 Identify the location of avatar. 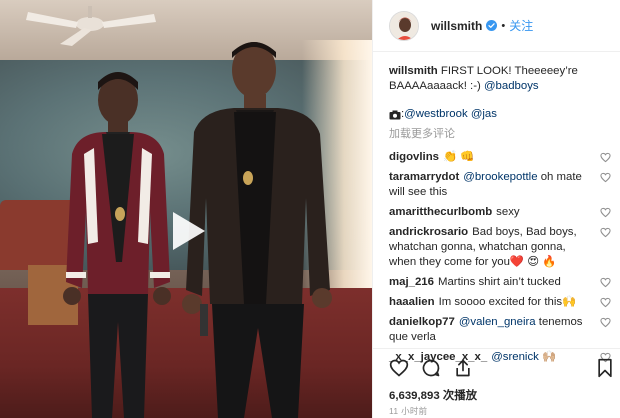
(404, 25).